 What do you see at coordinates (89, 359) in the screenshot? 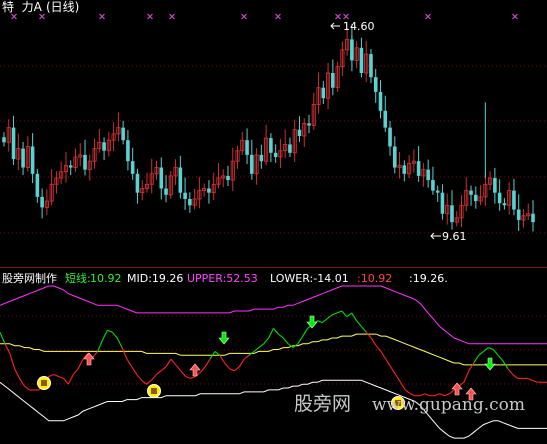
I see `up-arrow-marker` at bounding box center [89, 359].